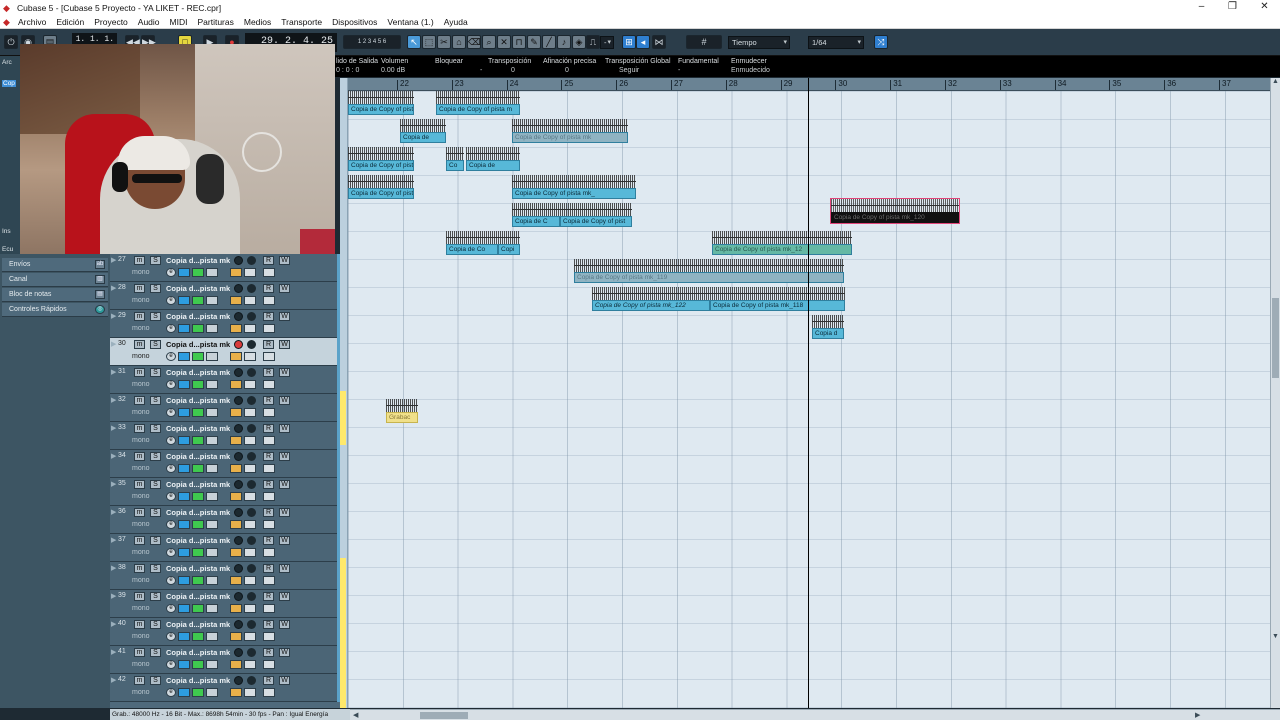  I want to click on snap-mode-icon: ◂, so click(643, 42).